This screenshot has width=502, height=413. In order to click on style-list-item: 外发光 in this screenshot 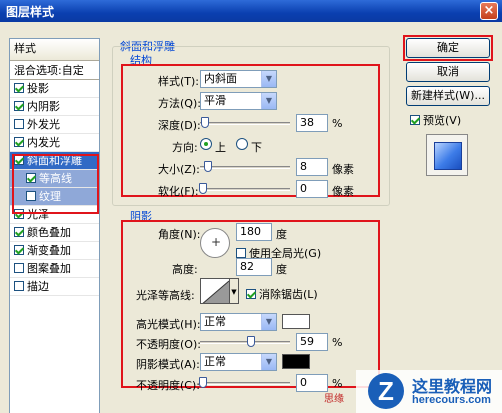, I will do `click(54, 125)`.